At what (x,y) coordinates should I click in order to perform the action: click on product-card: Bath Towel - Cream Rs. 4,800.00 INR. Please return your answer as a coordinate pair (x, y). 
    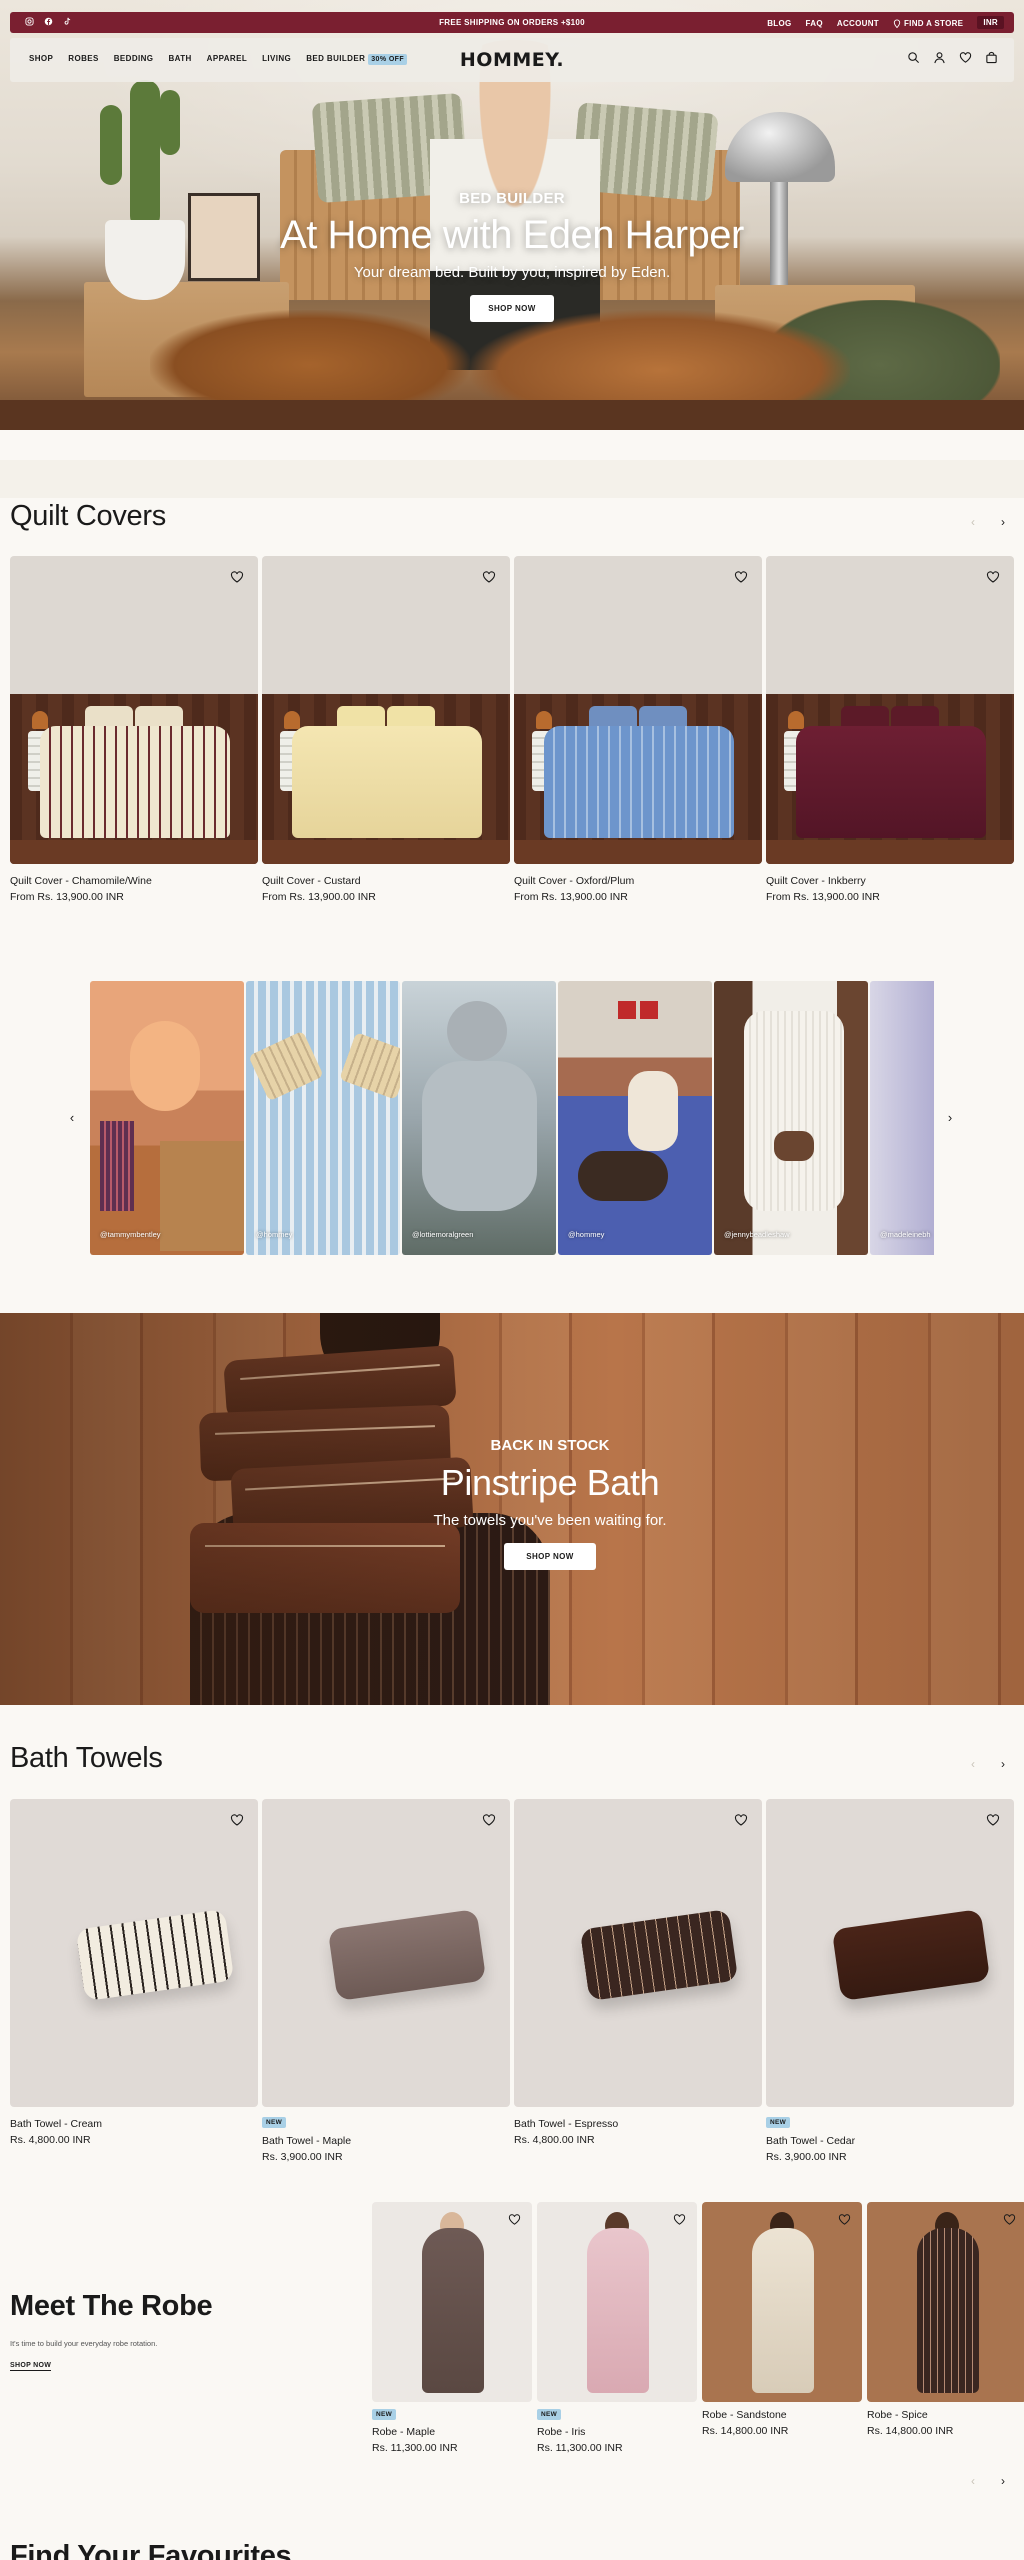
    Looking at the image, I should click on (134, 1981).